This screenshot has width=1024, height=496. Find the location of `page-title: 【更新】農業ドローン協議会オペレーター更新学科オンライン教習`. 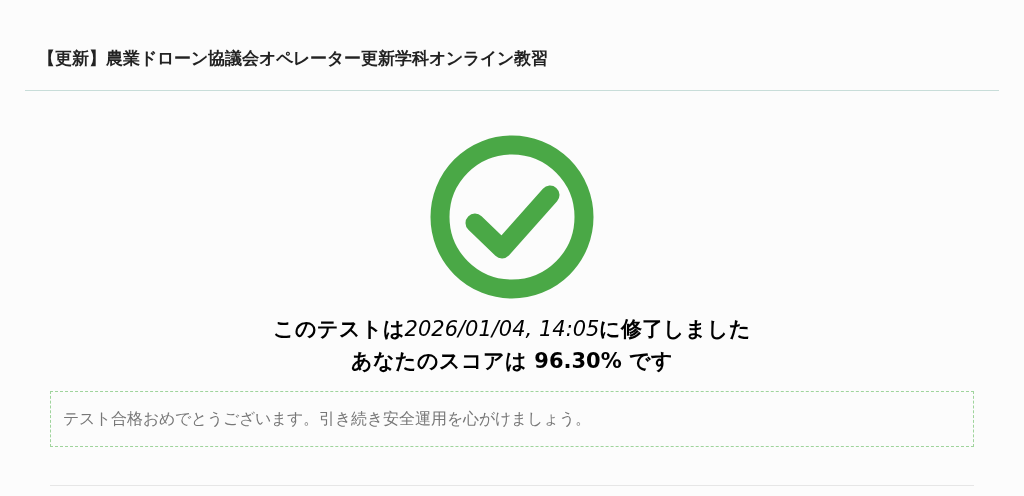

page-title: 【更新】農業ドローン協議会オペレーター更新学科オンライン教習 is located at coordinates (293, 58).